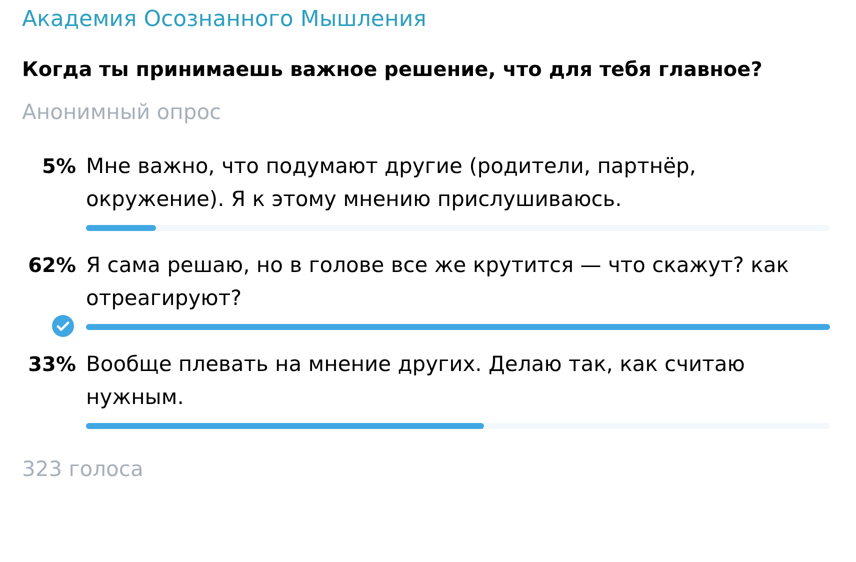 The image size is (856, 562). I want to click on option-percent: 33%, so click(51, 364).